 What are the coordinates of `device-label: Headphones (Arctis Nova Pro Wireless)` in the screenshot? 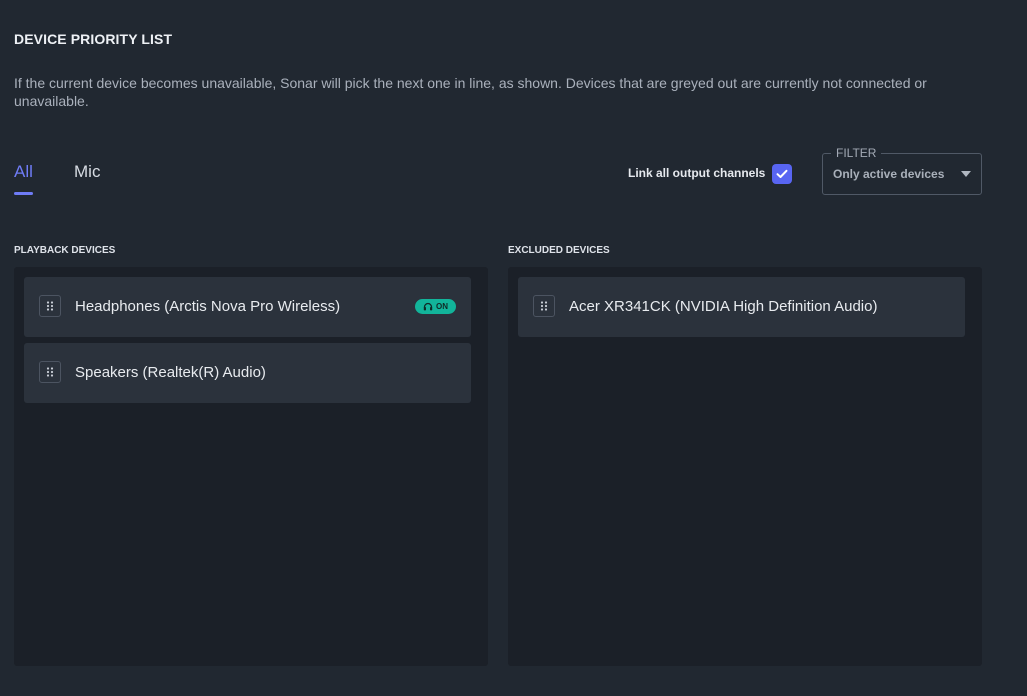 It's located at (208, 306).